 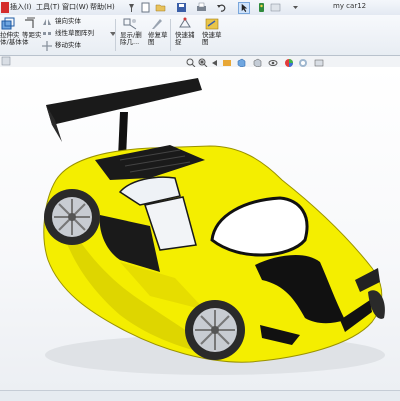 What do you see at coordinates (72, 217) in the screenshot?
I see `rear-hub` at bounding box center [72, 217].